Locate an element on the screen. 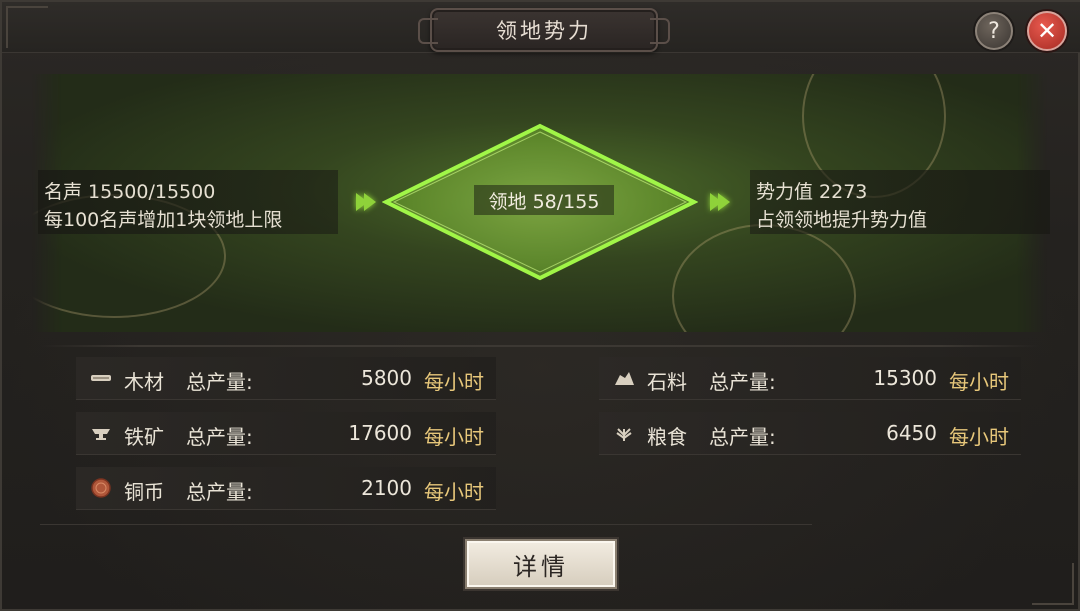 The height and width of the screenshot is (611, 1080). resource-name: 铁矿 is located at coordinates (144, 437).